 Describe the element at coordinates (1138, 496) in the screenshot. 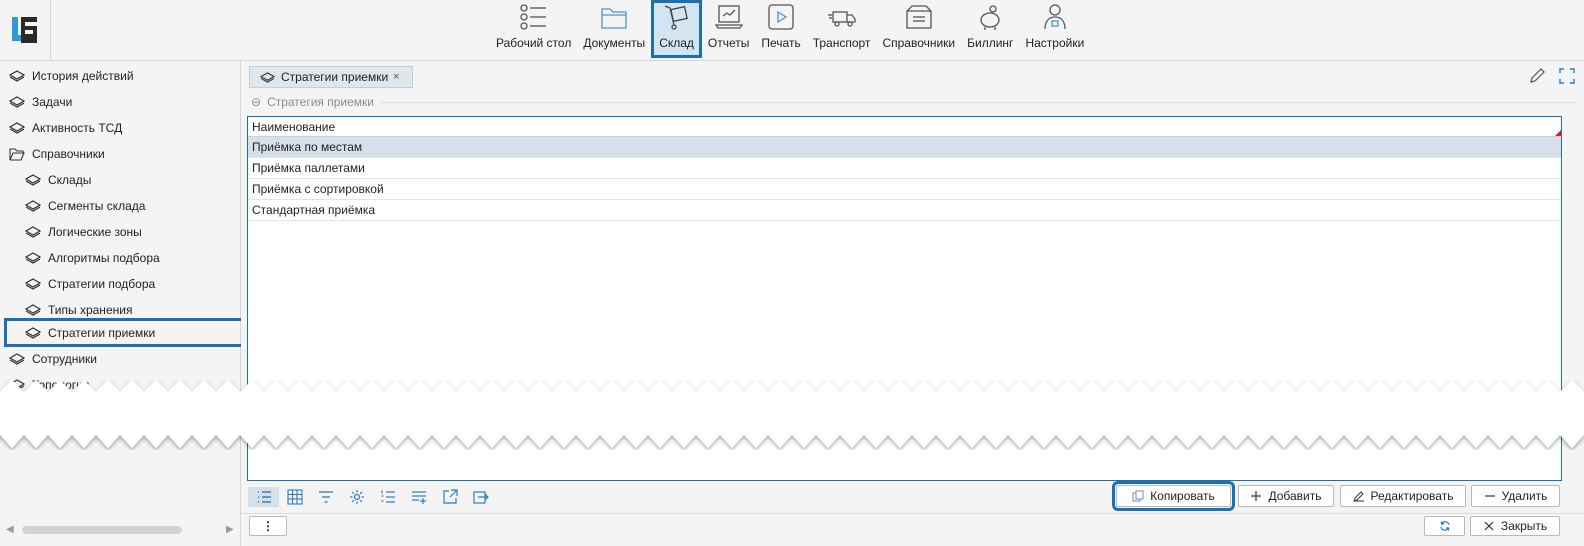

I see `copy-icon` at that location.